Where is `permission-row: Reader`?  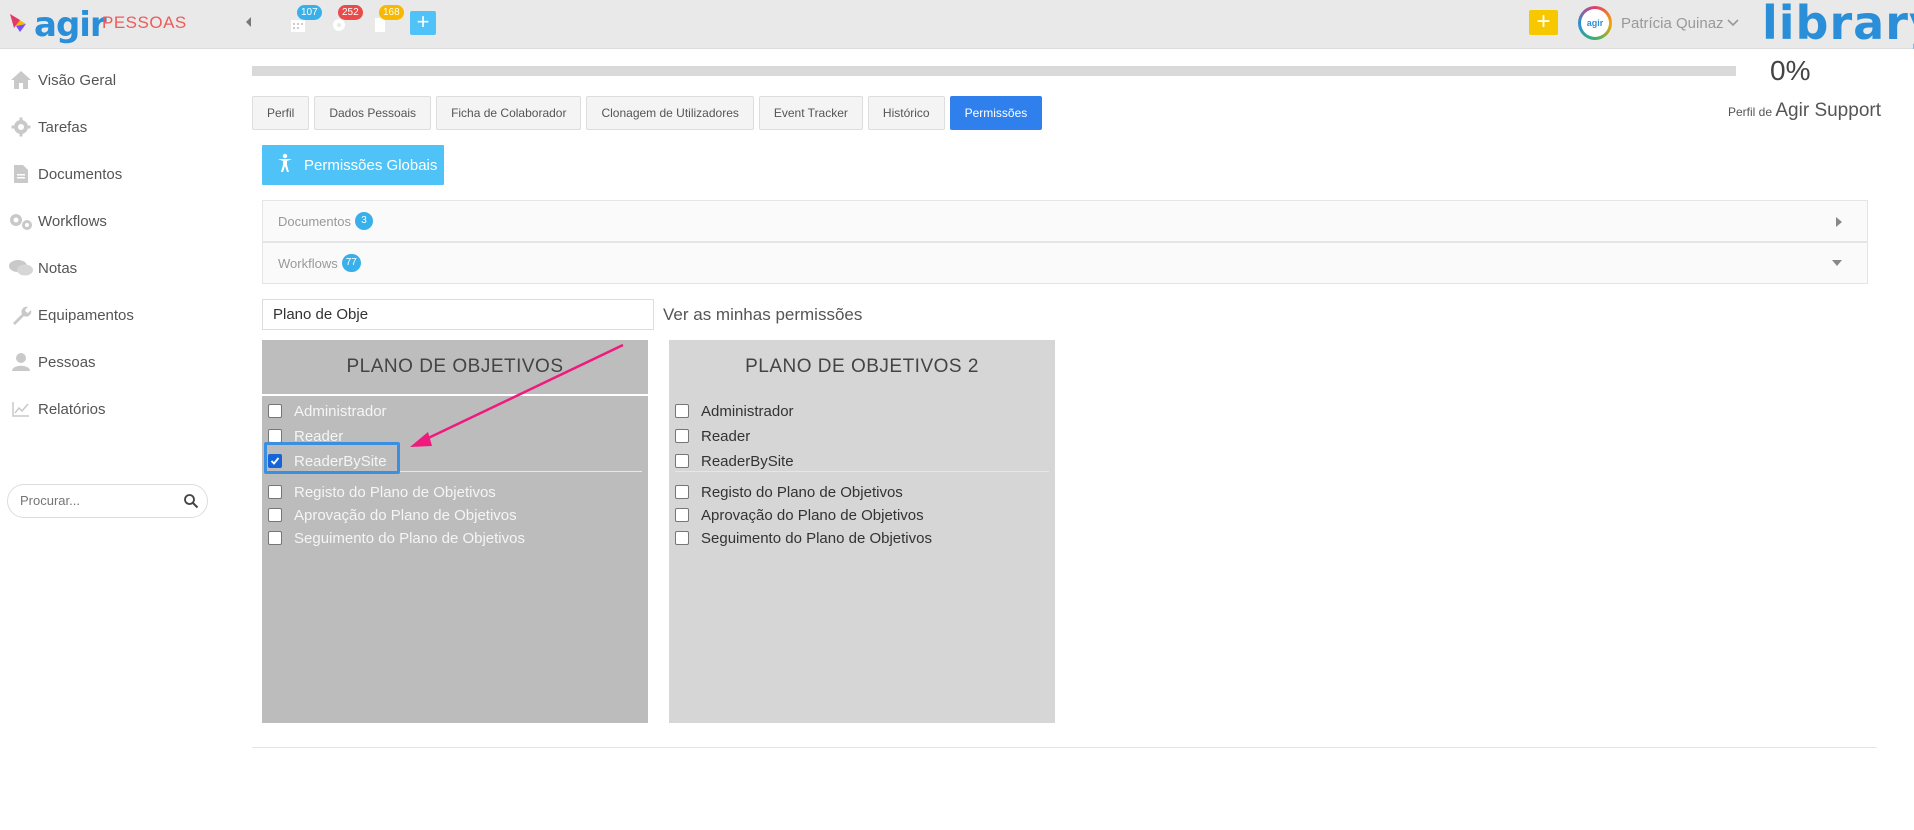 permission-row: Reader is located at coordinates (712, 436).